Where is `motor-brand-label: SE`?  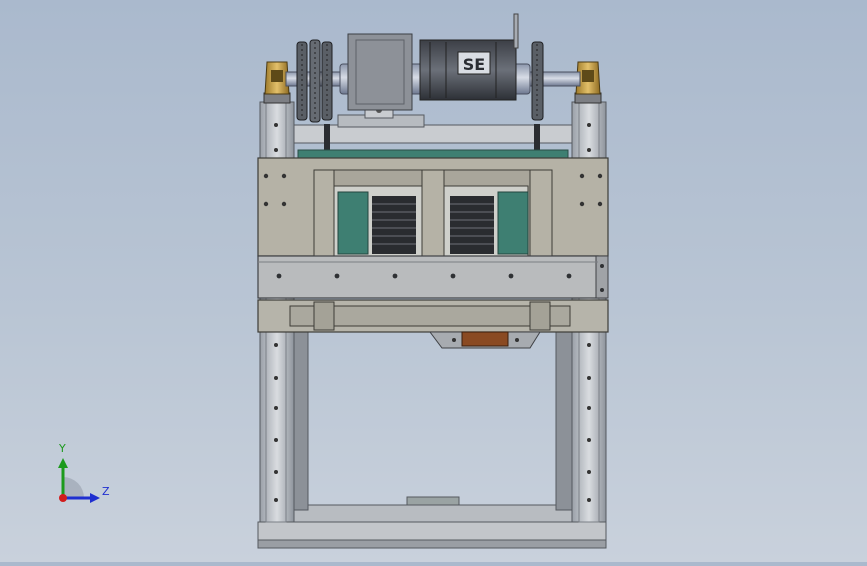 motor-brand-label: SE is located at coordinates (474, 64).